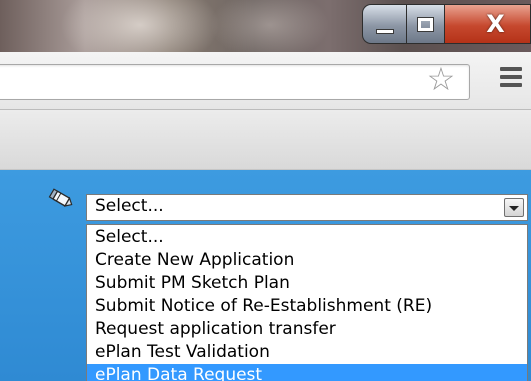 Image resolution: width=531 pixels, height=381 pixels. What do you see at coordinates (495, 24) in the screenshot?
I see `close-icon: X` at bounding box center [495, 24].